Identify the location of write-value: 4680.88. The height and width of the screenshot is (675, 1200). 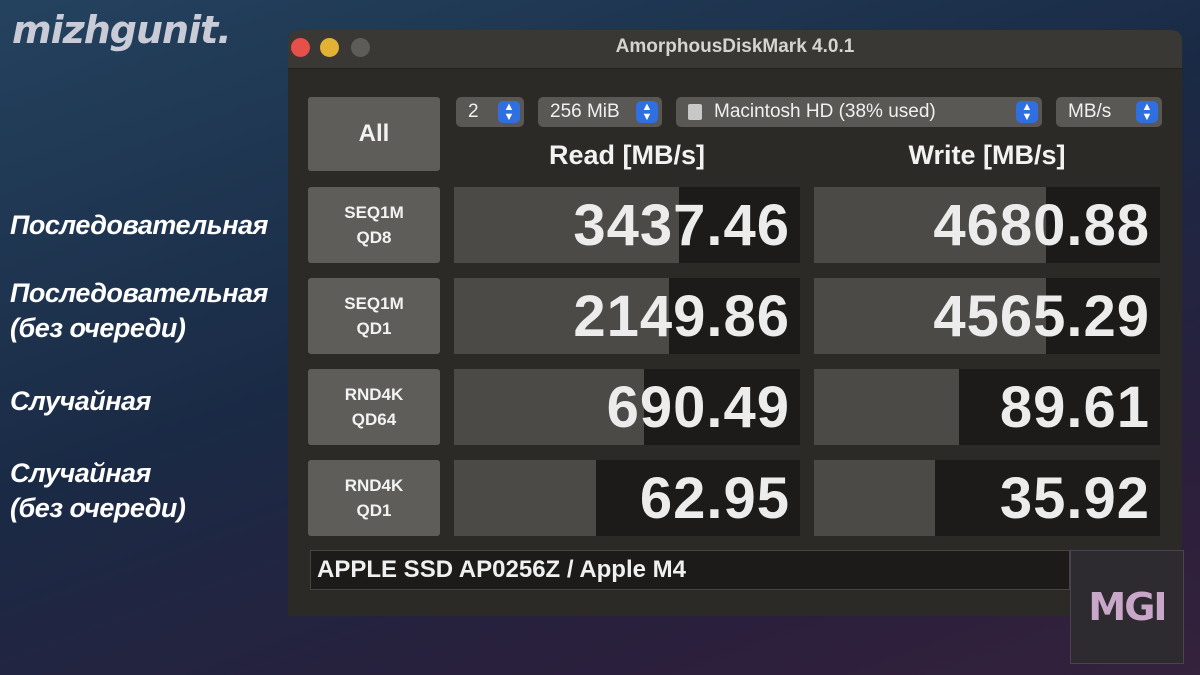
(1041, 225).